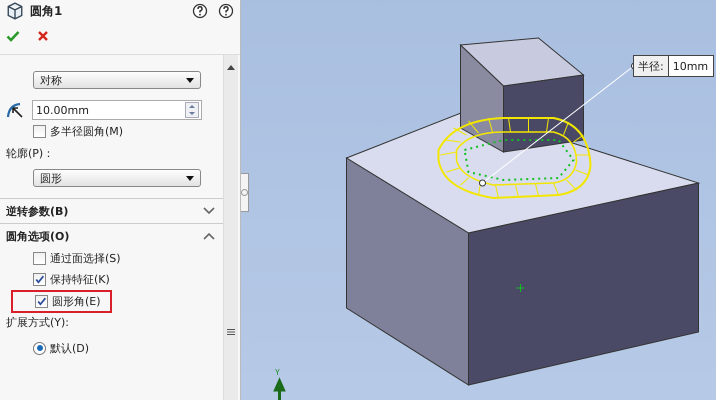 The image size is (716, 400). What do you see at coordinates (117, 110) in the screenshot?
I see `radius-field: 10.00mm` at bounding box center [117, 110].